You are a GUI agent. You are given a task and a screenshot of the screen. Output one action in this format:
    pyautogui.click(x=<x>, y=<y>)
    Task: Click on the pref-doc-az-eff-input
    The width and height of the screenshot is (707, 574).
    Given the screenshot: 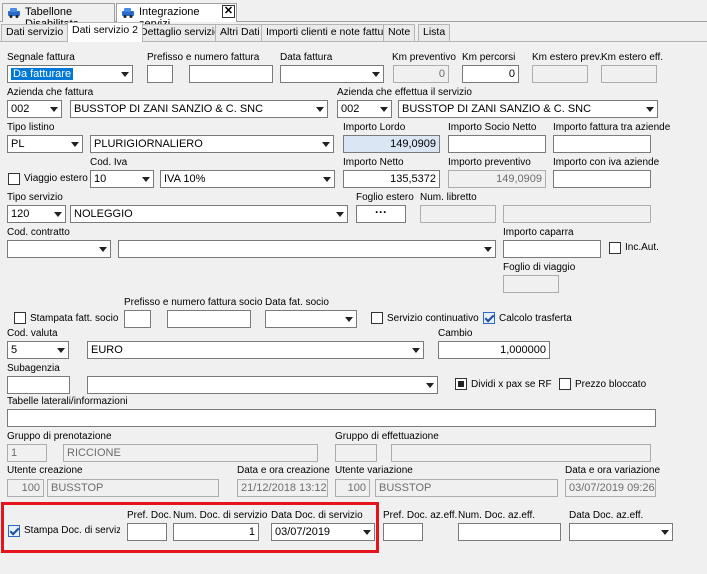 What is the action you would take?
    pyautogui.click(x=403, y=532)
    